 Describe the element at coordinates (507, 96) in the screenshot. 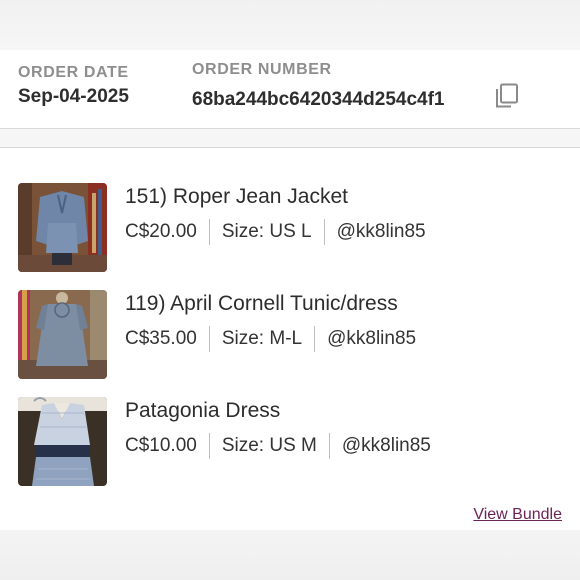

I see `copy-icon` at that location.